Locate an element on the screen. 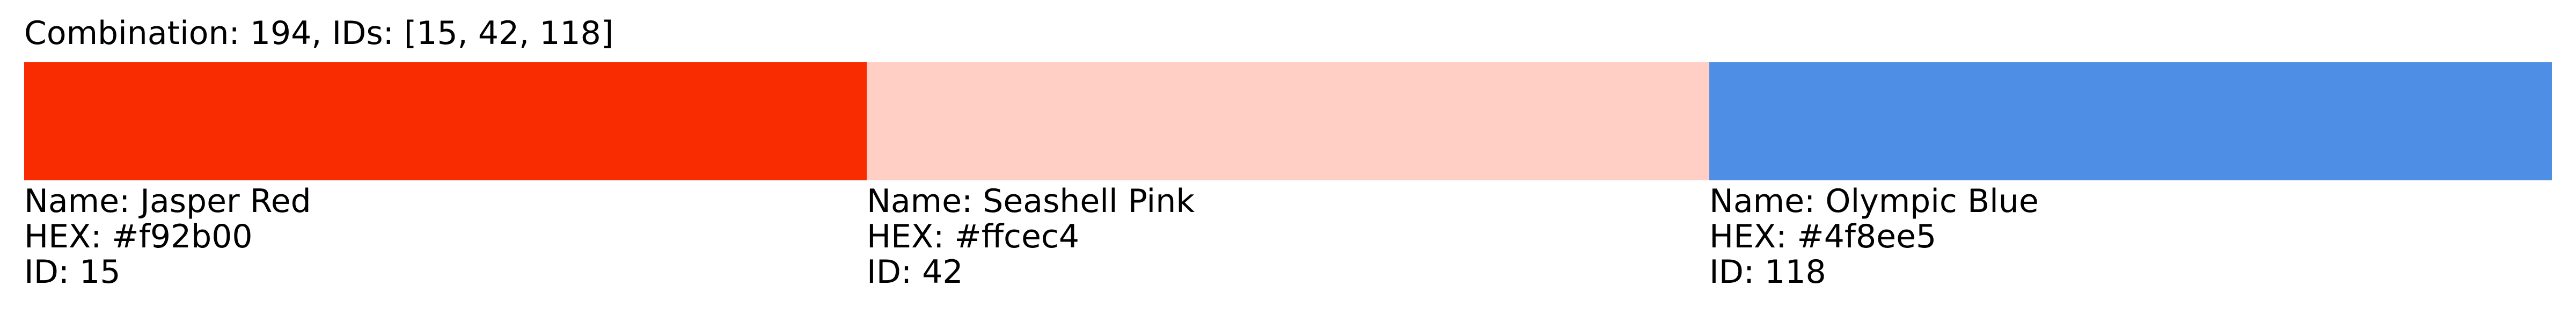  color-hex: HEX: #f92b00 is located at coordinates (138, 236).